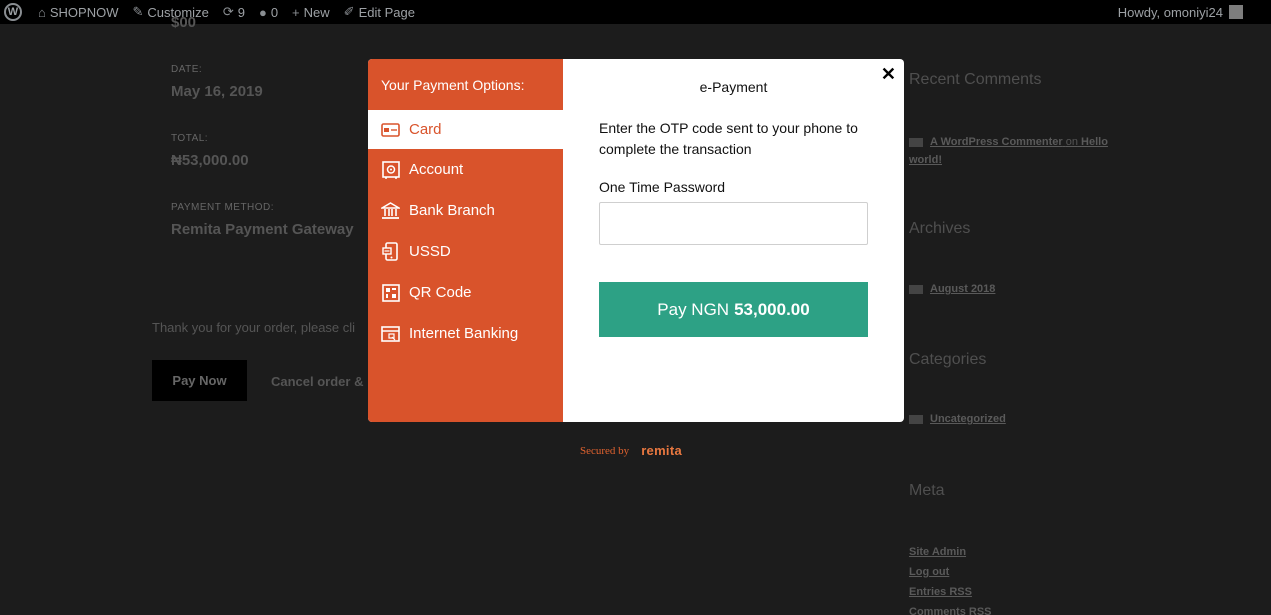  I want to click on browser-icon, so click(390, 333).